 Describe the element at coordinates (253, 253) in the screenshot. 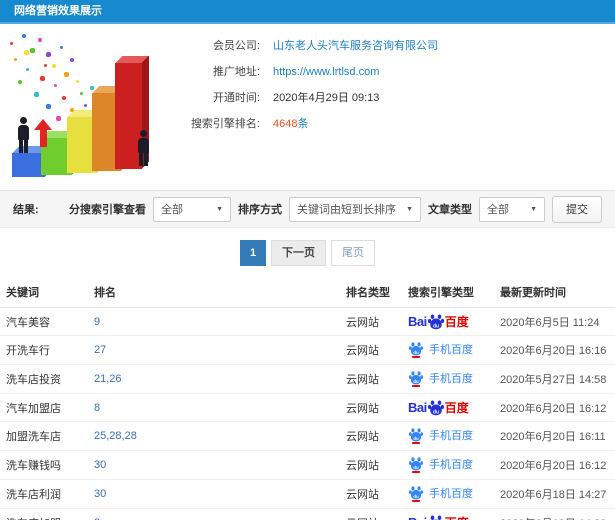

I see `page-1-button: 1` at that location.